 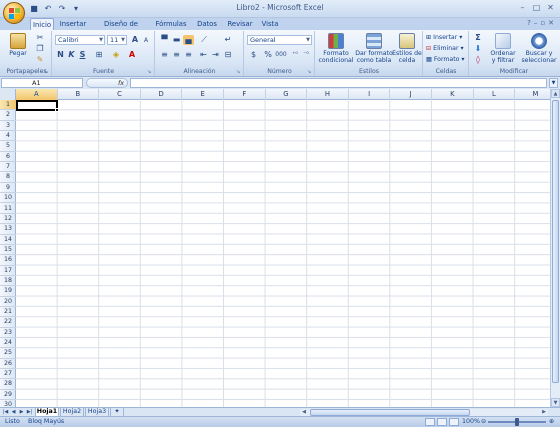 What do you see at coordinates (79, 94) in the screenshot?
I see `column-header-b: B` at bounding box center [79, 94].